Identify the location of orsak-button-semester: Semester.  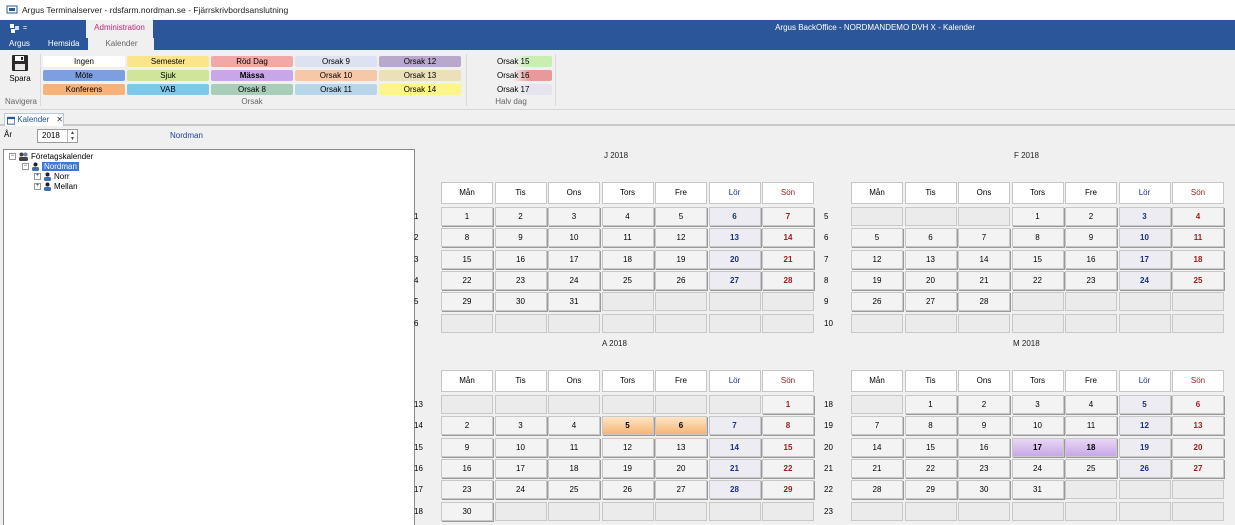
(168, 61).